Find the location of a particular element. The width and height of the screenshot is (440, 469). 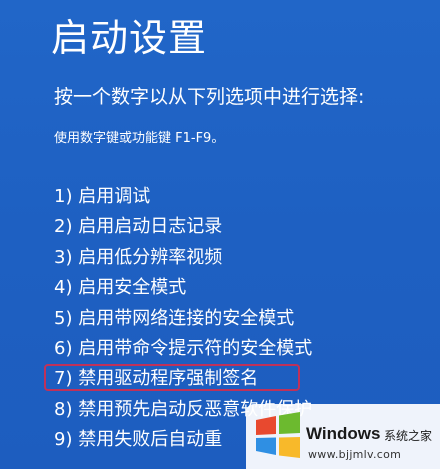

option-label: 6) 启用带命令提示符的安全模式 is located at coordinates (183, 348).